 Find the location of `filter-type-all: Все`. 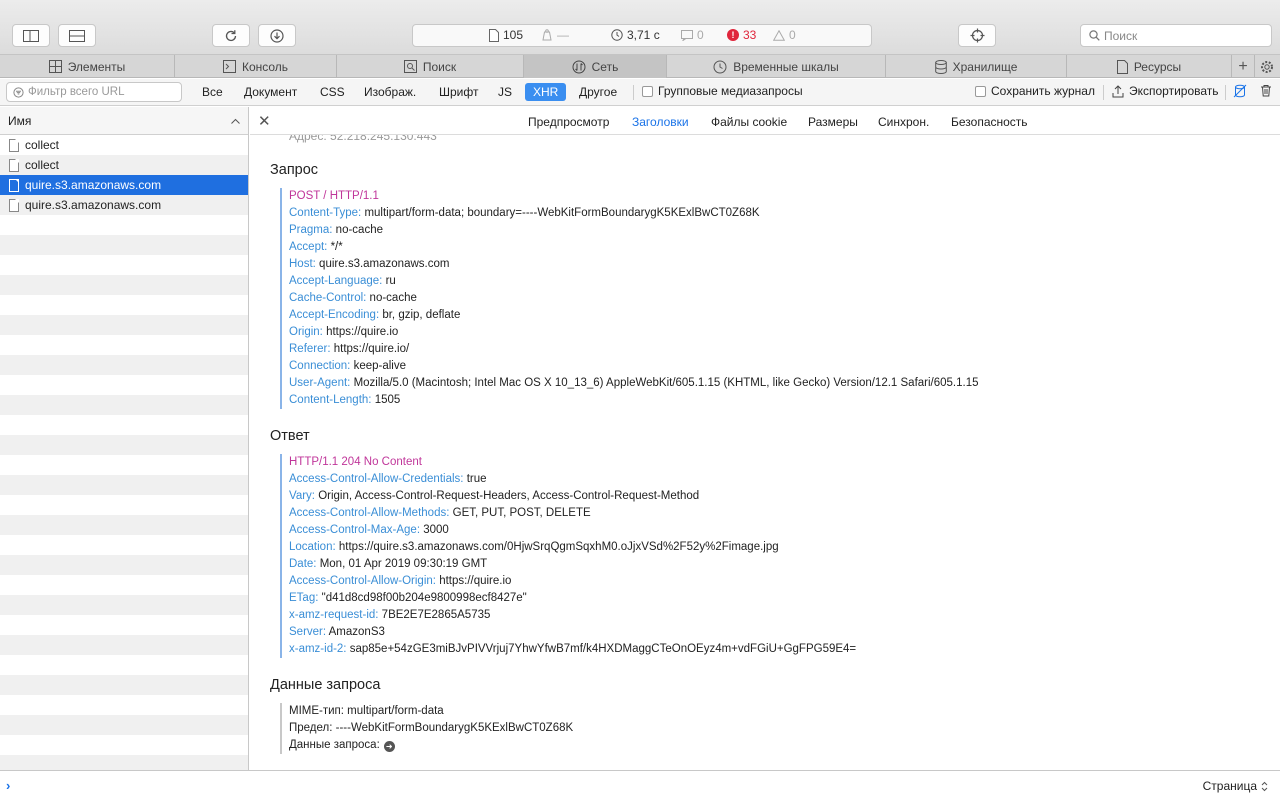

filter-type-all: Все is located at coordinates (212, 92).